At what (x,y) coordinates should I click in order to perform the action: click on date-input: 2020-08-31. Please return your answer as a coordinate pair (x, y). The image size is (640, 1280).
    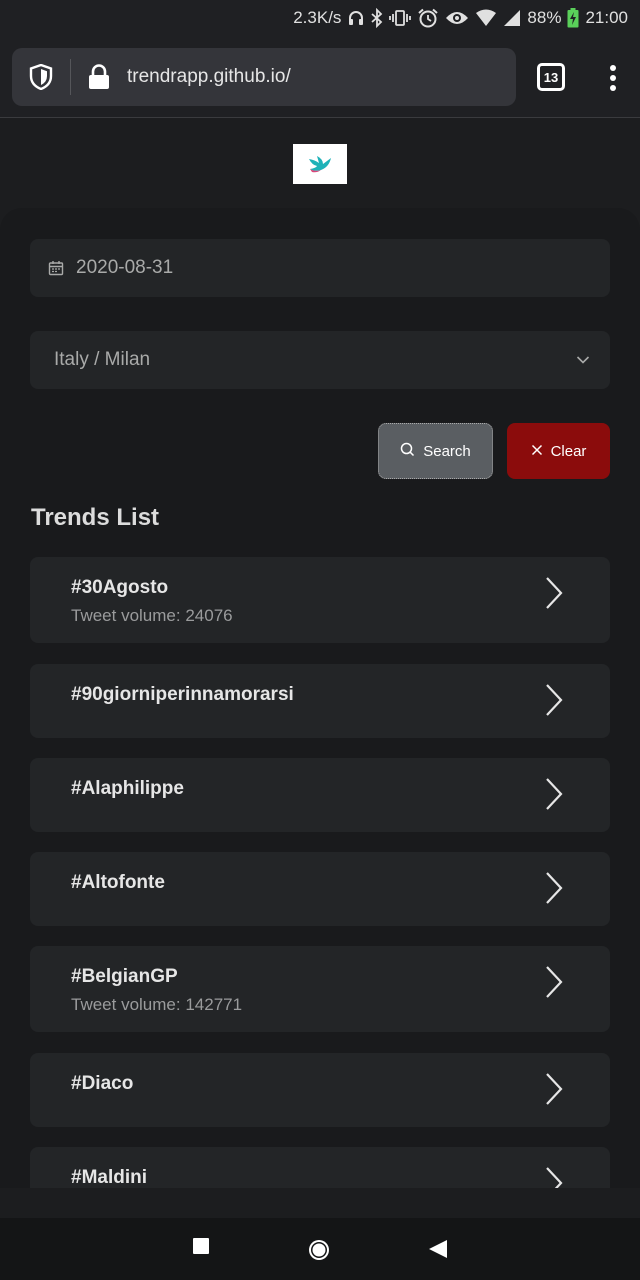
    Looking at the image, I should click on (320, 268).